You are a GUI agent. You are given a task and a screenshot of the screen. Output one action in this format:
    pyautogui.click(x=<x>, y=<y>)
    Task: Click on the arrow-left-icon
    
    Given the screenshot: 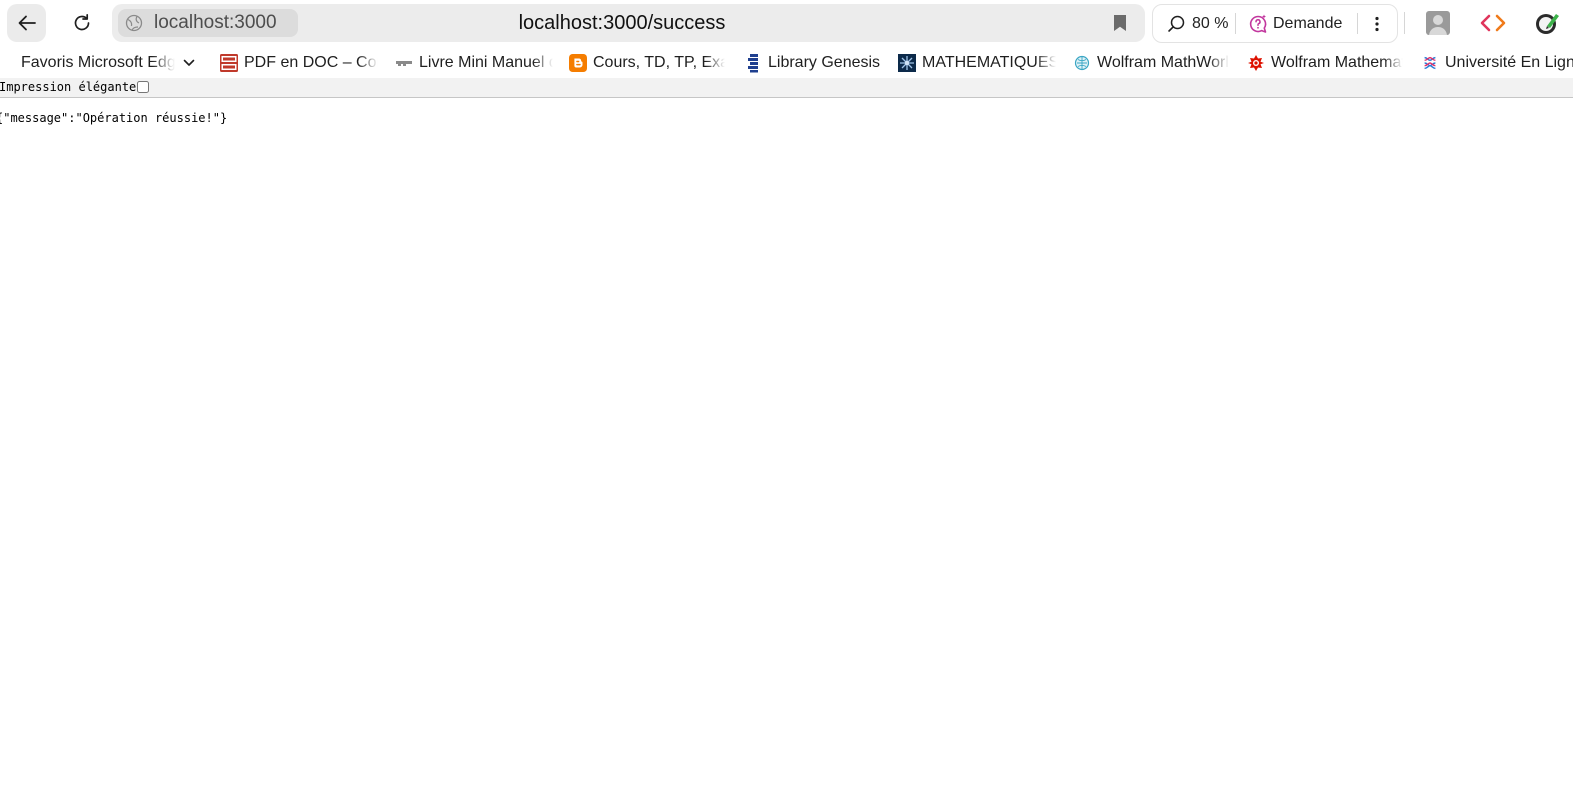 What is the action you would take?
    pyautogui.click(x=27, y=23)
    